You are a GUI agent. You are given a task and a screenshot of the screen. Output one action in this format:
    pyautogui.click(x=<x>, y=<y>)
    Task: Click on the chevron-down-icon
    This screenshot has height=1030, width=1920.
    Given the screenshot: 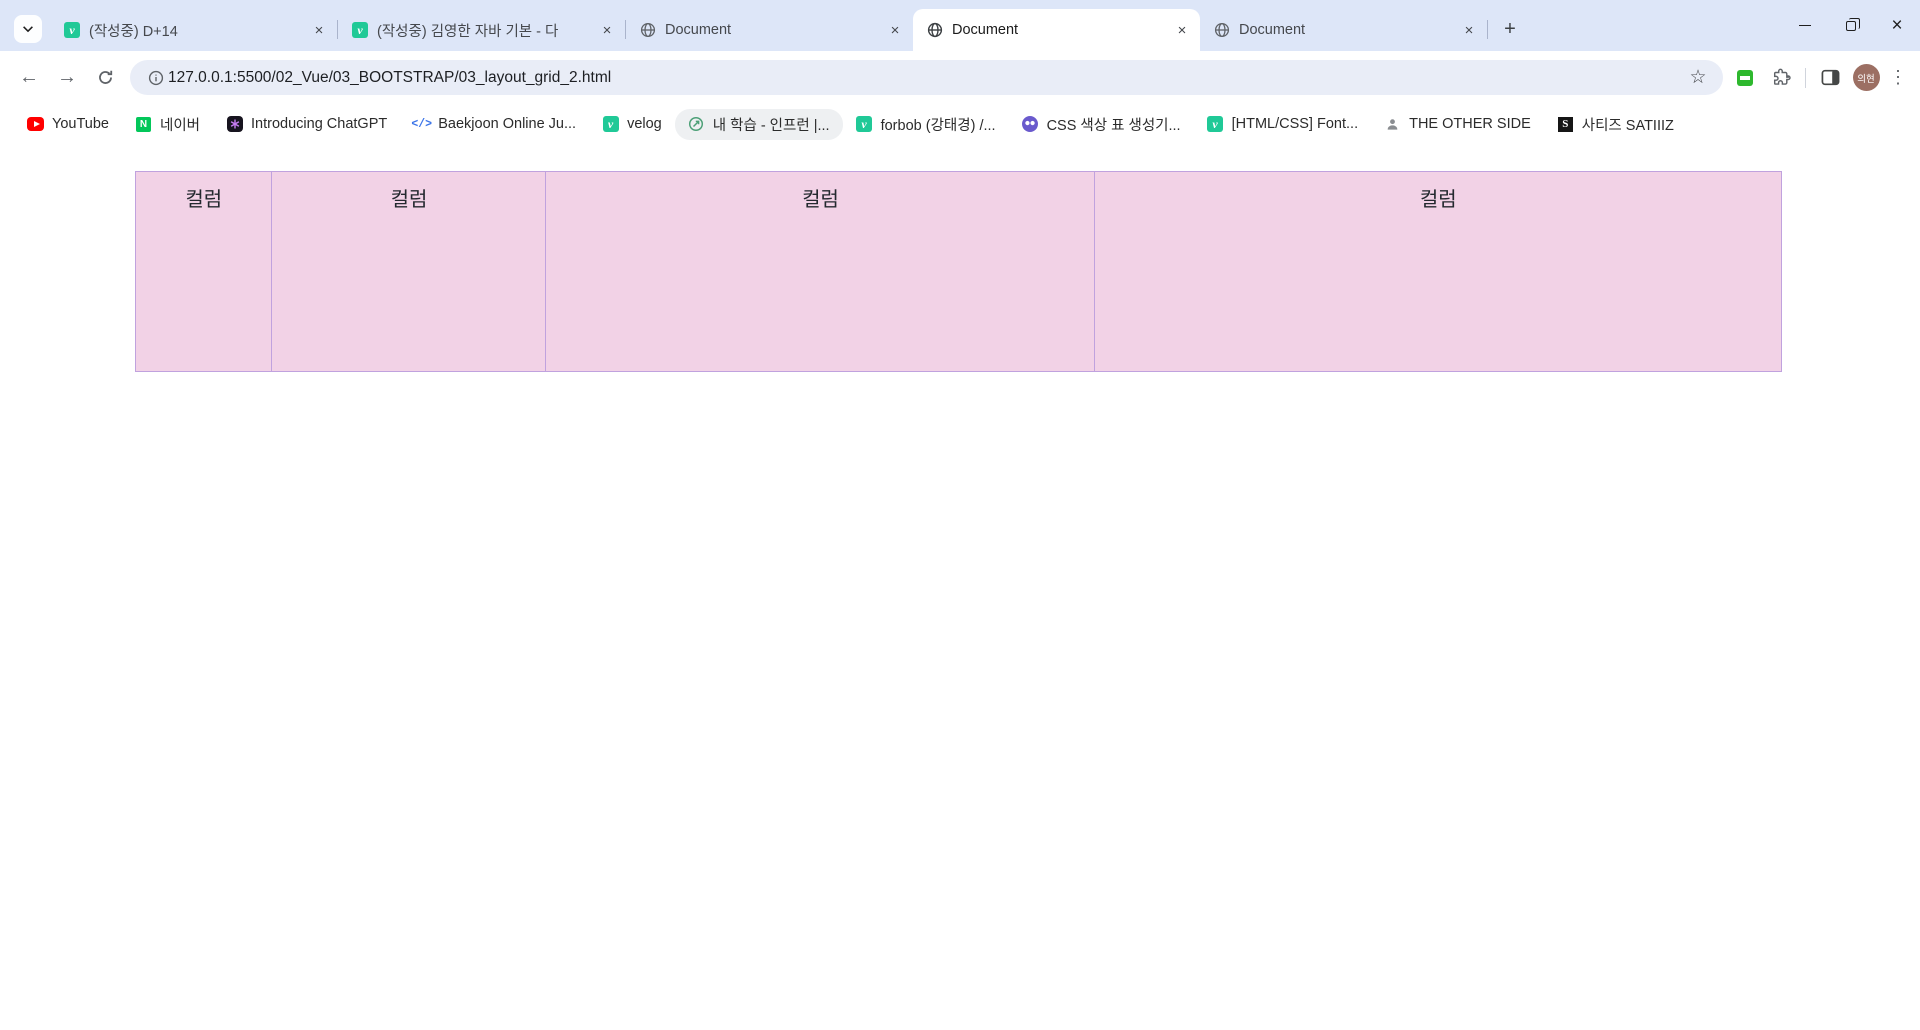 What is the action you would take?
    pyautogui.click(x=28, y=29)
    